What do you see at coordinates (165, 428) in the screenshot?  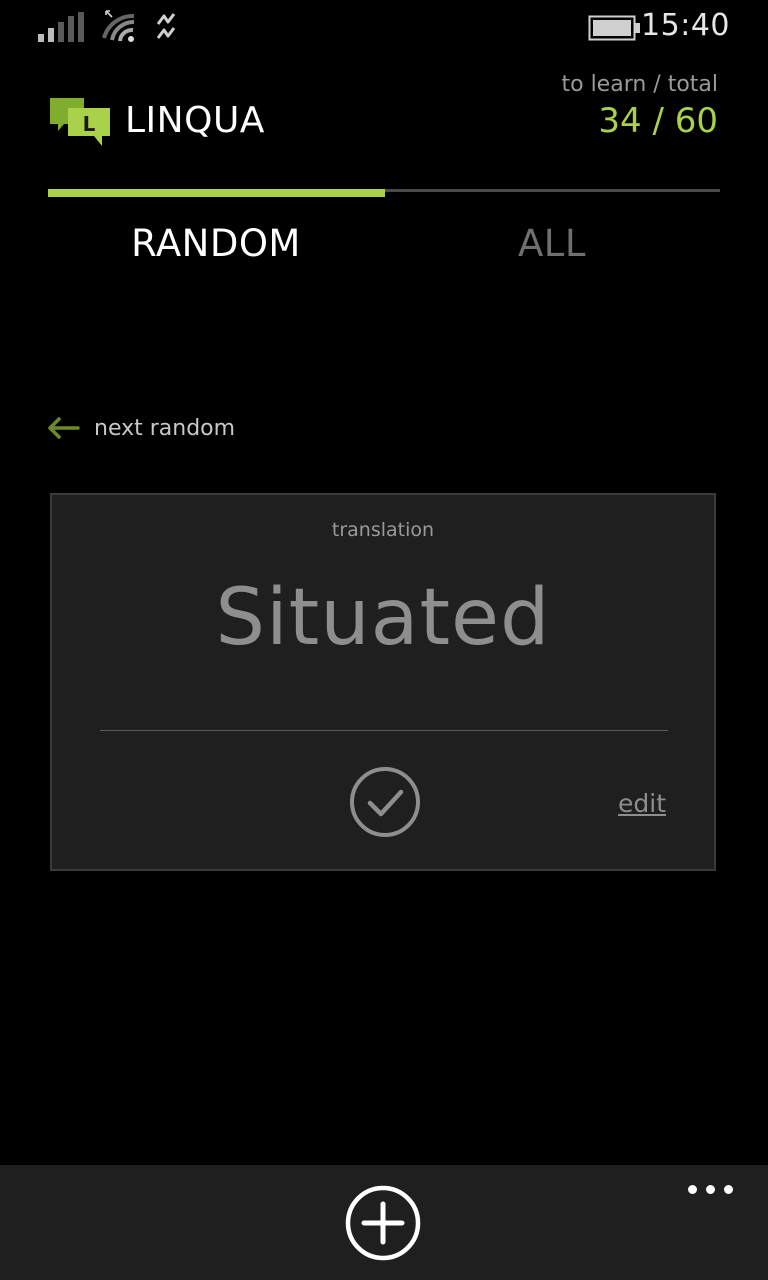 I see `next-random-label: next random` at bounding box center [165, 428].